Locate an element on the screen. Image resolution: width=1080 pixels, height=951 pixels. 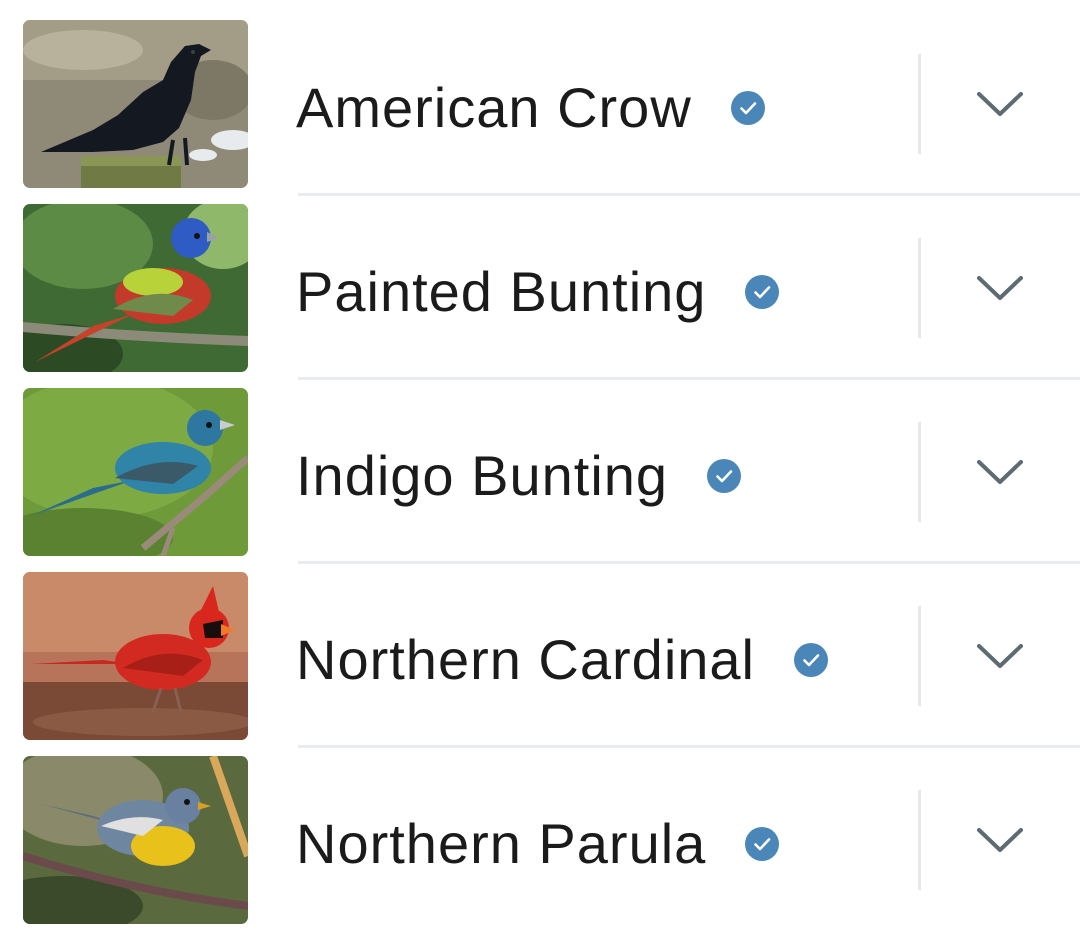
species-name: Northern Cardinal is located at coordinates (525, 659).